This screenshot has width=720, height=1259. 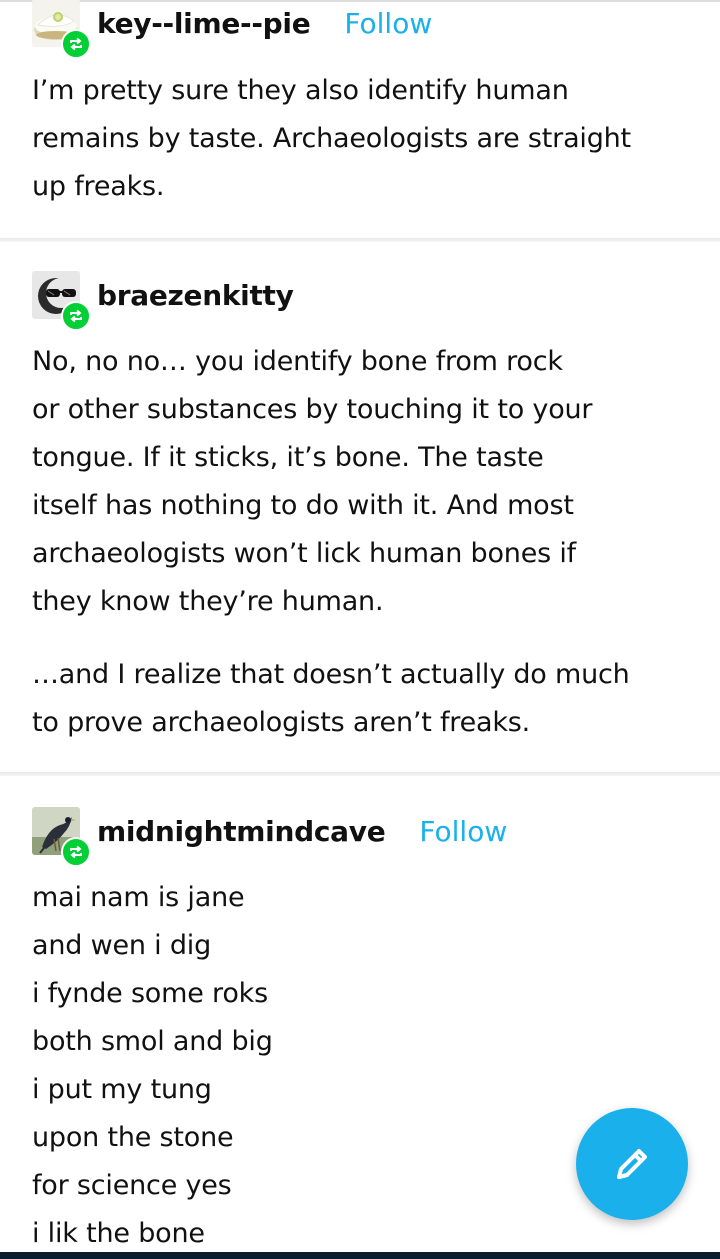 I want to click on bottom-edge, so click(x=360, y=1255).